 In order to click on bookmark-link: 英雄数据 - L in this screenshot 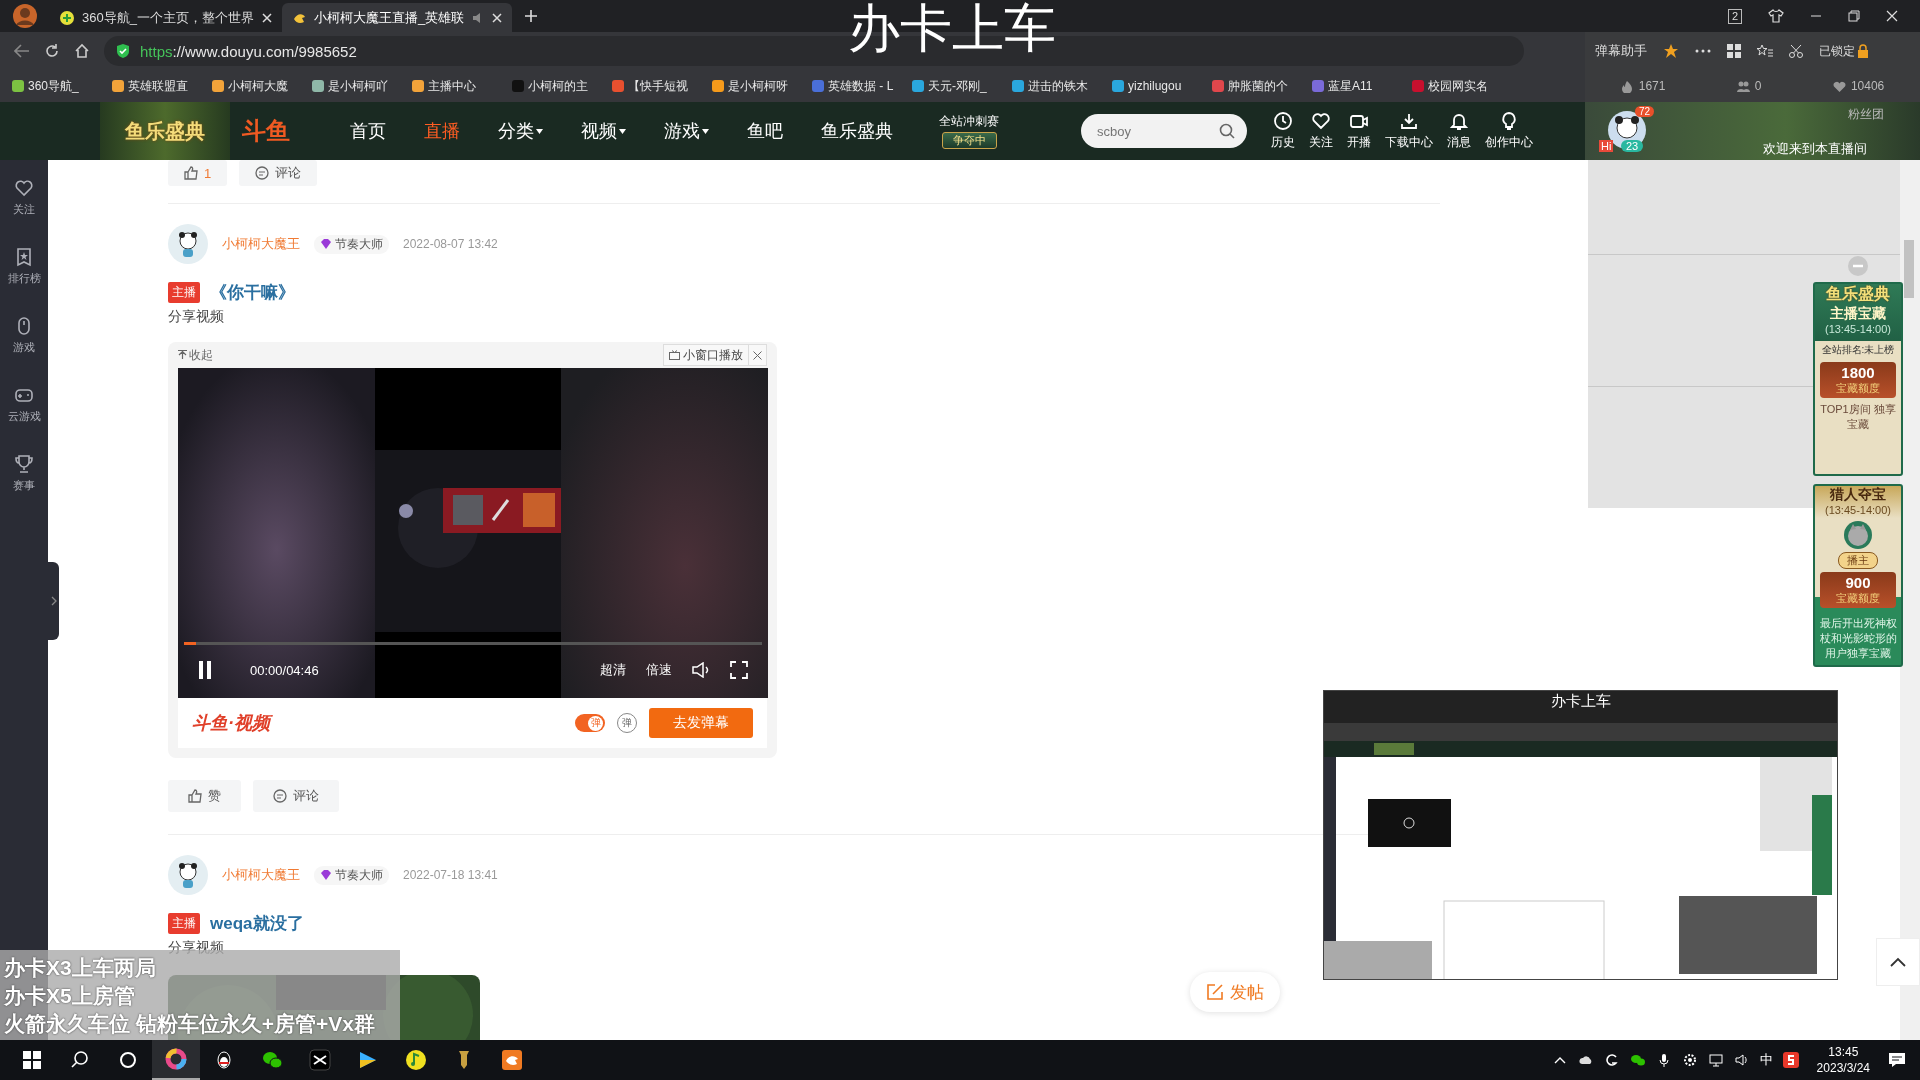, I will do `click(861, 86)`.